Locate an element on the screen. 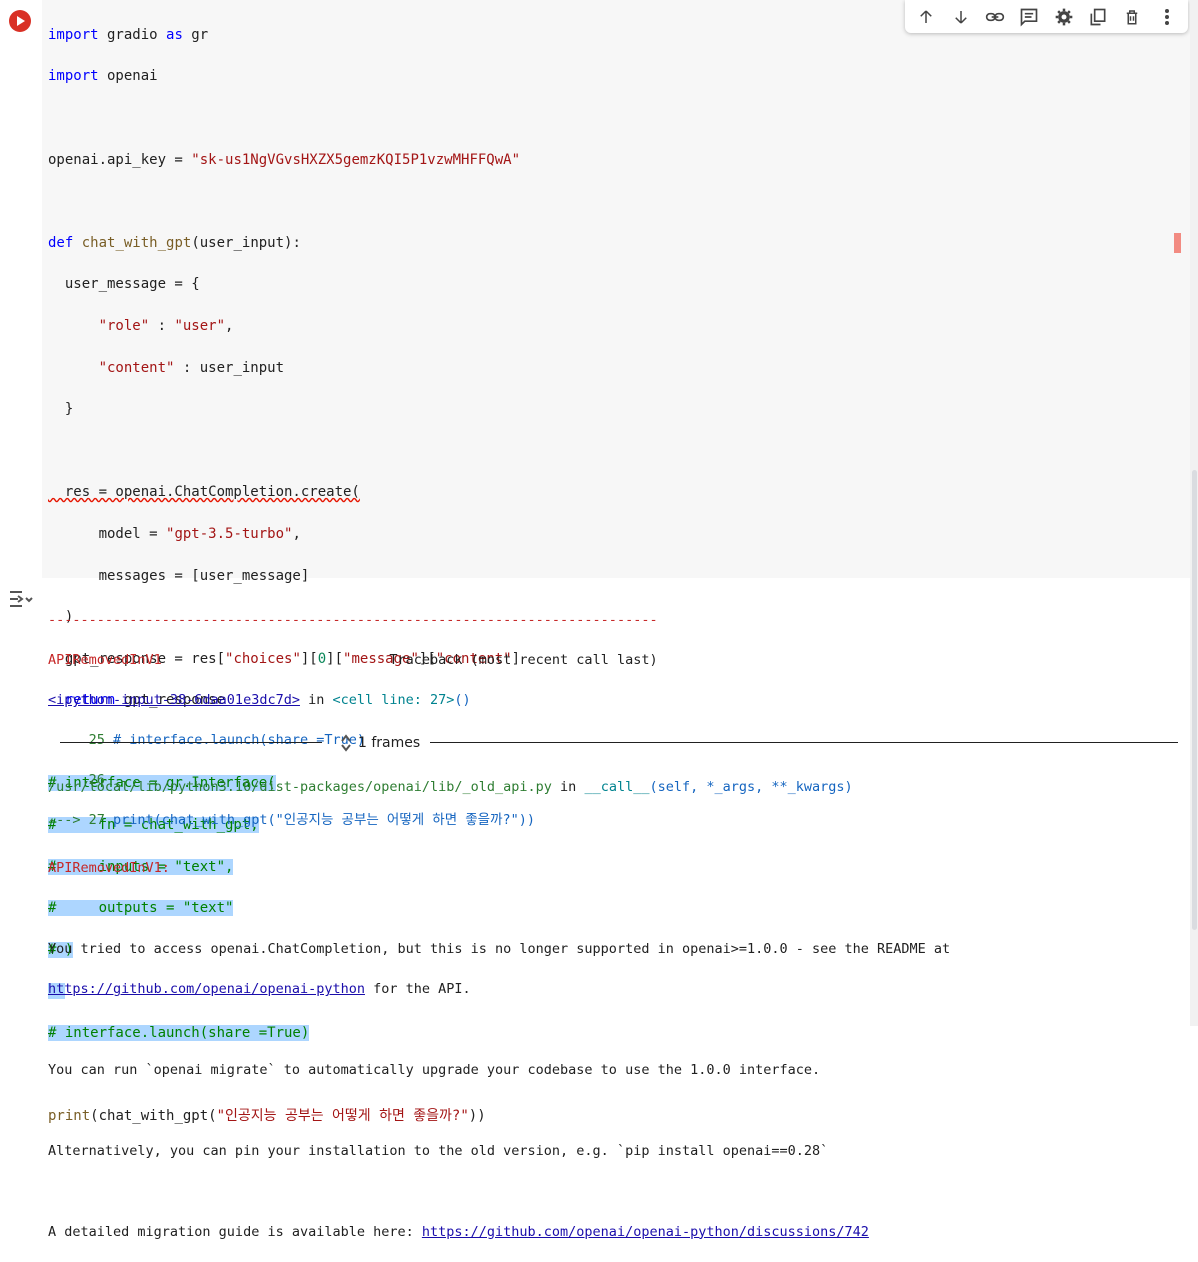 This screenshot has width=1198, height=1262. traceback-header: Traceback (most recent call last) is located at coordinates (409, 660).